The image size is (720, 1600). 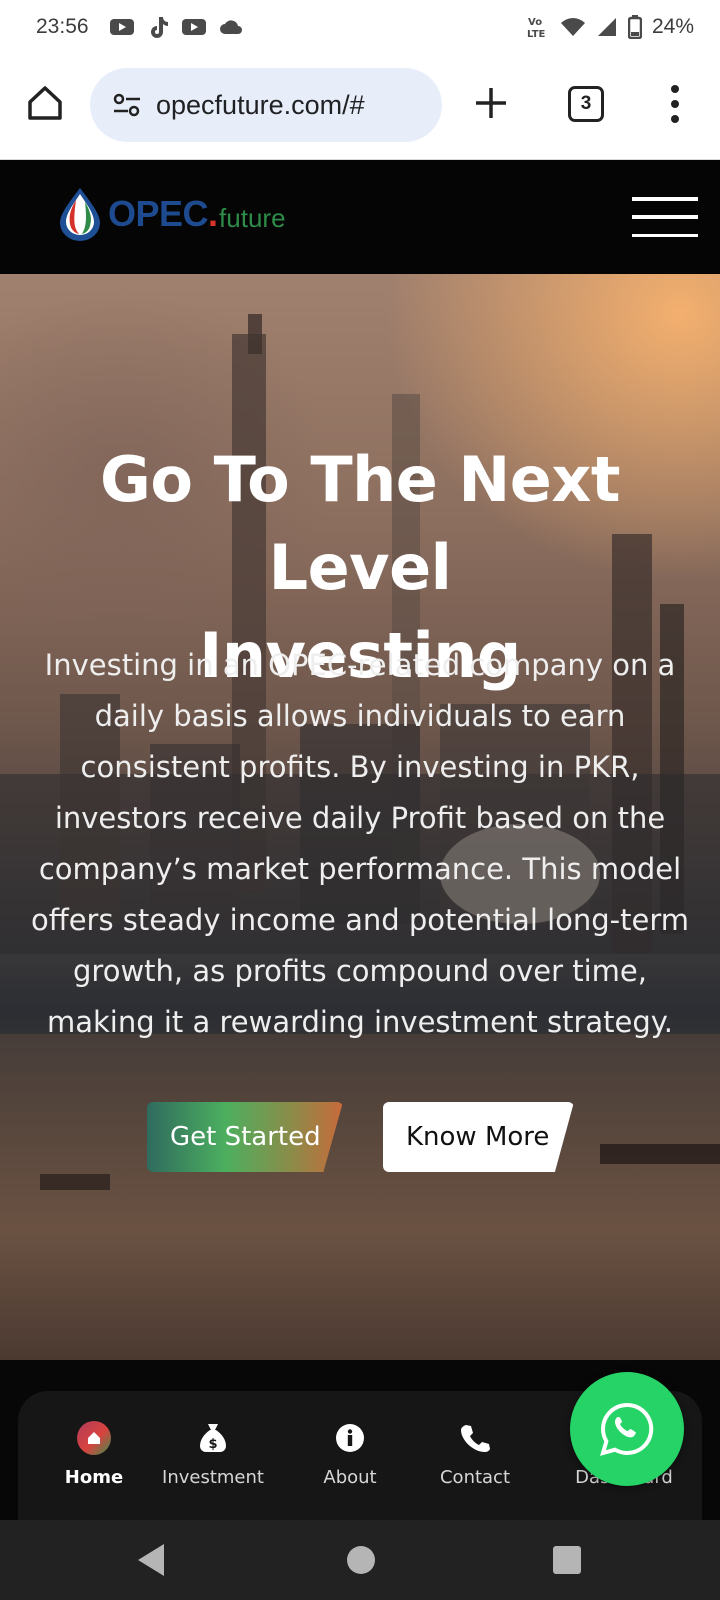 What do you see at coordinates (567, 1560) in the screenshot?
I see `system-recents-button` at bounding box center [567, 1560].